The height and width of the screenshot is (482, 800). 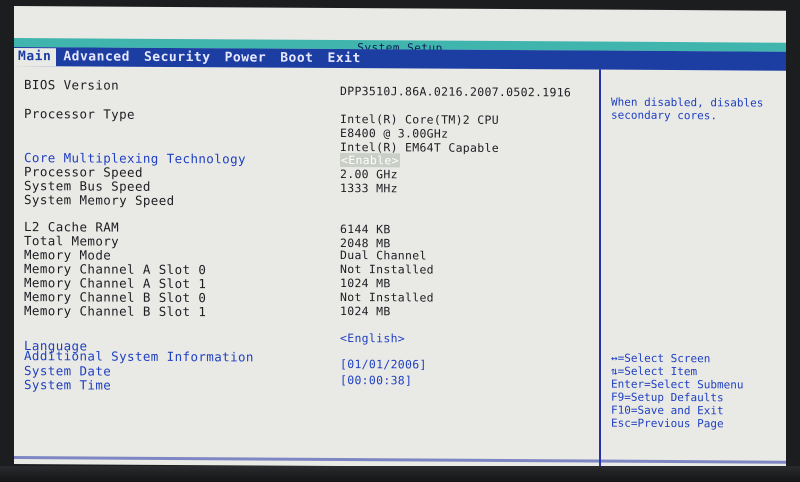 What do you see at coordinates (677, 384) in the screenshot?
I see `key-select-submenu: Enter=Select Submenu` at bounding box center [677, 384].